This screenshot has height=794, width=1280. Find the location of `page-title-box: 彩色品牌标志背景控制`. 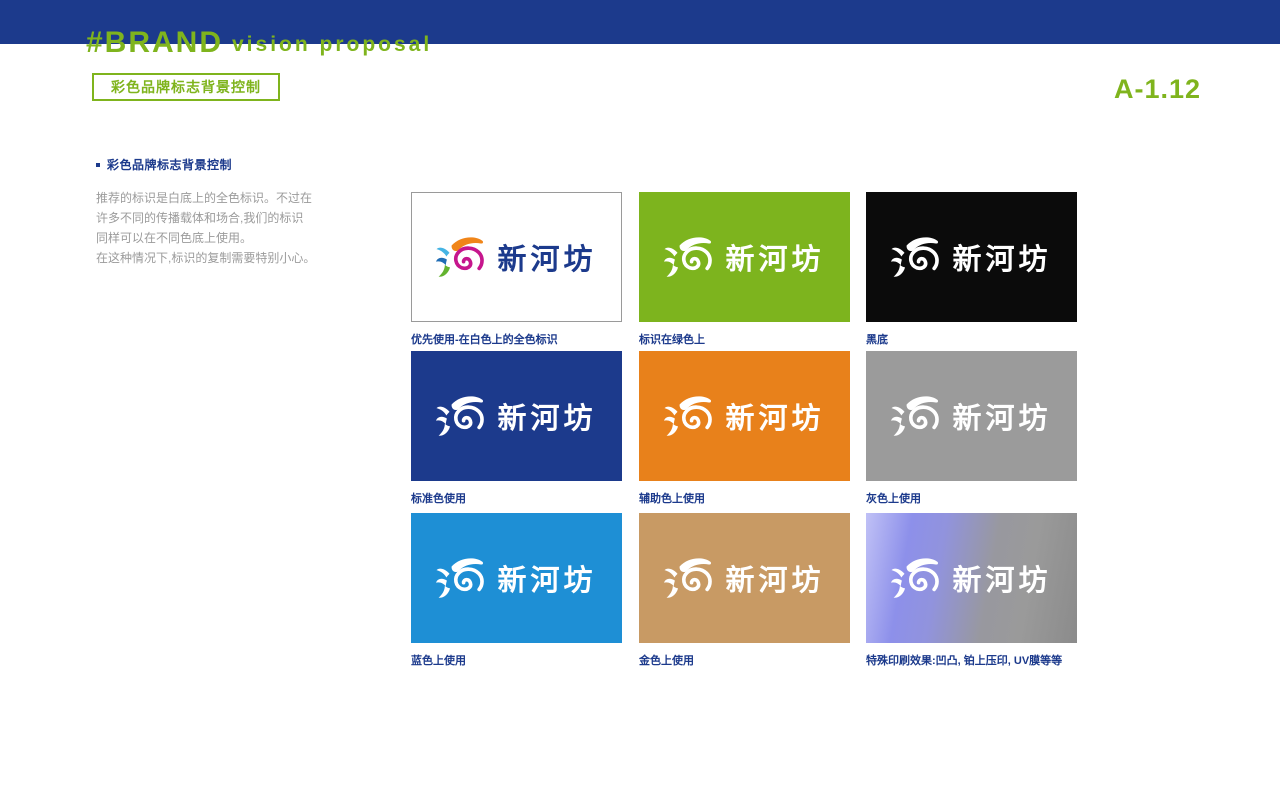

page-title-box: 彩色品牌标志背景控制 is located at coordinates (186, 87).